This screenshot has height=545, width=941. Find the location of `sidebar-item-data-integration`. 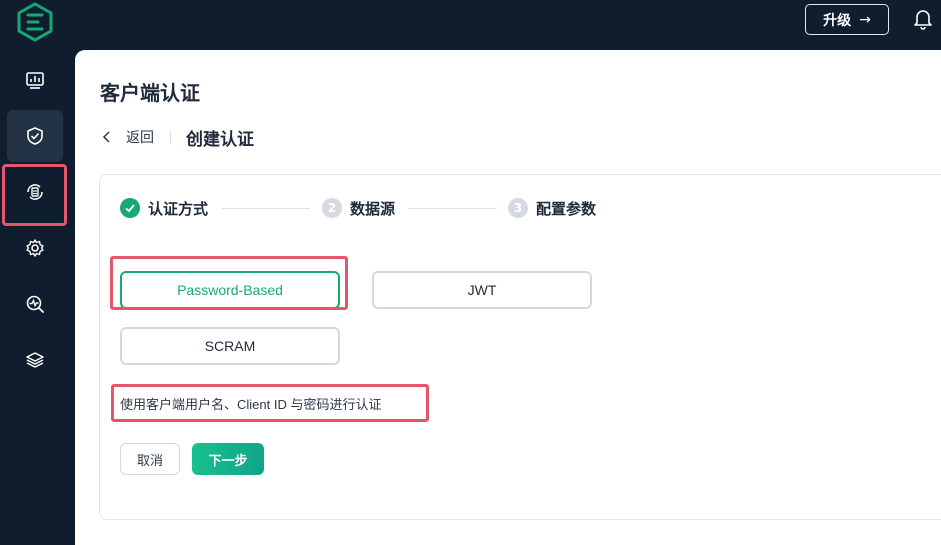

sidebar-item-data-integration is located at coordinates (35, 192).